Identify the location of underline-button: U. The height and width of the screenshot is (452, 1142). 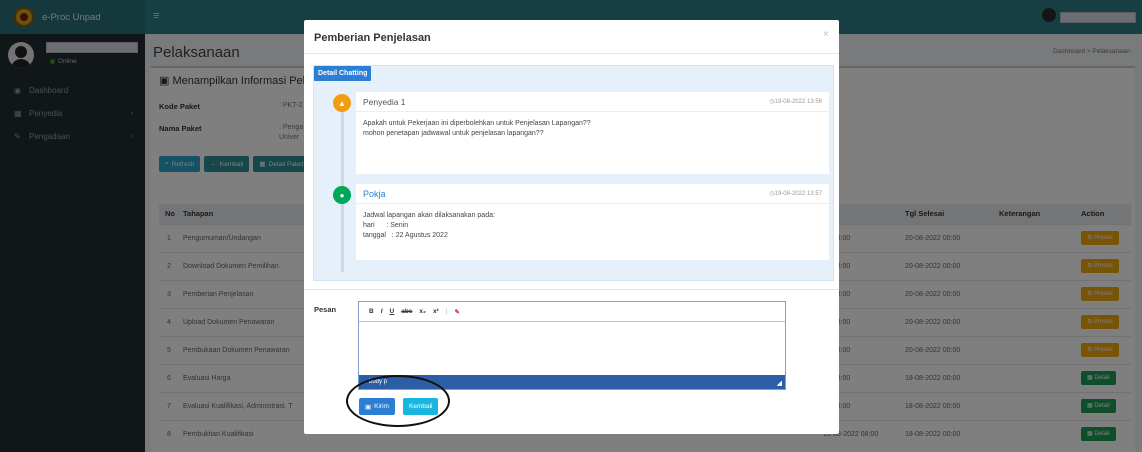
(392, 311).